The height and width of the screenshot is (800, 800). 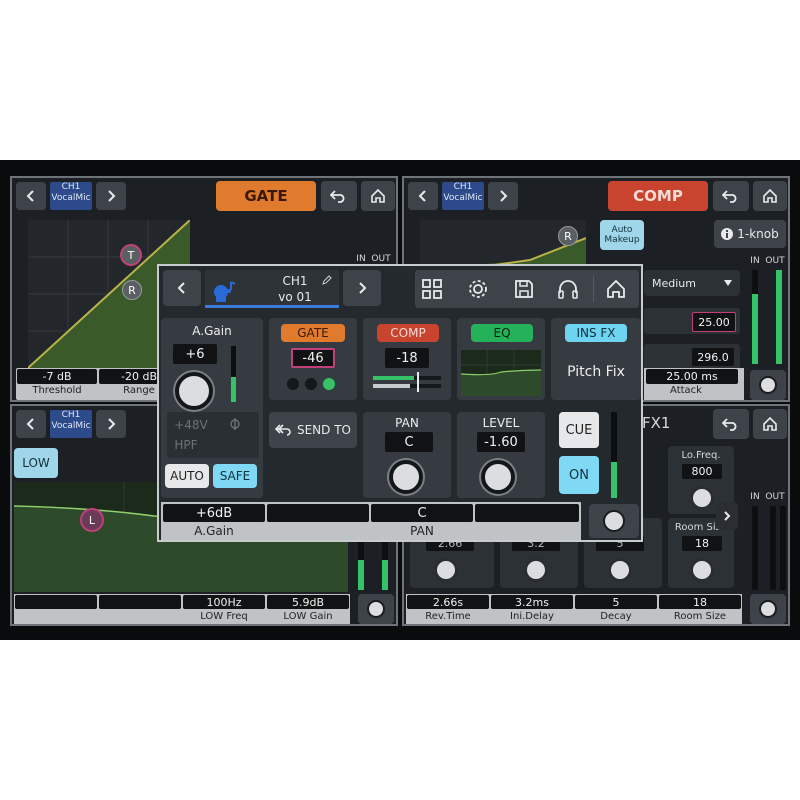 What do you see at coordinates (448, 602) in the screenshot?
I see `revtime-value: 2.66s` at bounding box center [448, 602].